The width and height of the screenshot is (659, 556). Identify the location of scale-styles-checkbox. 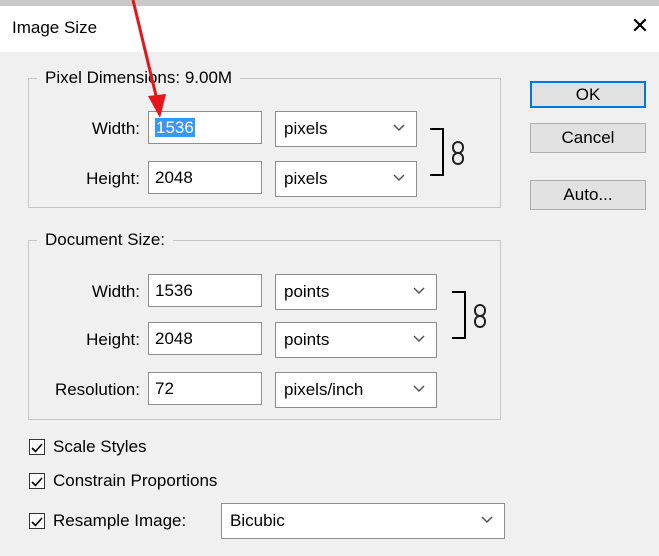
(37, 447).